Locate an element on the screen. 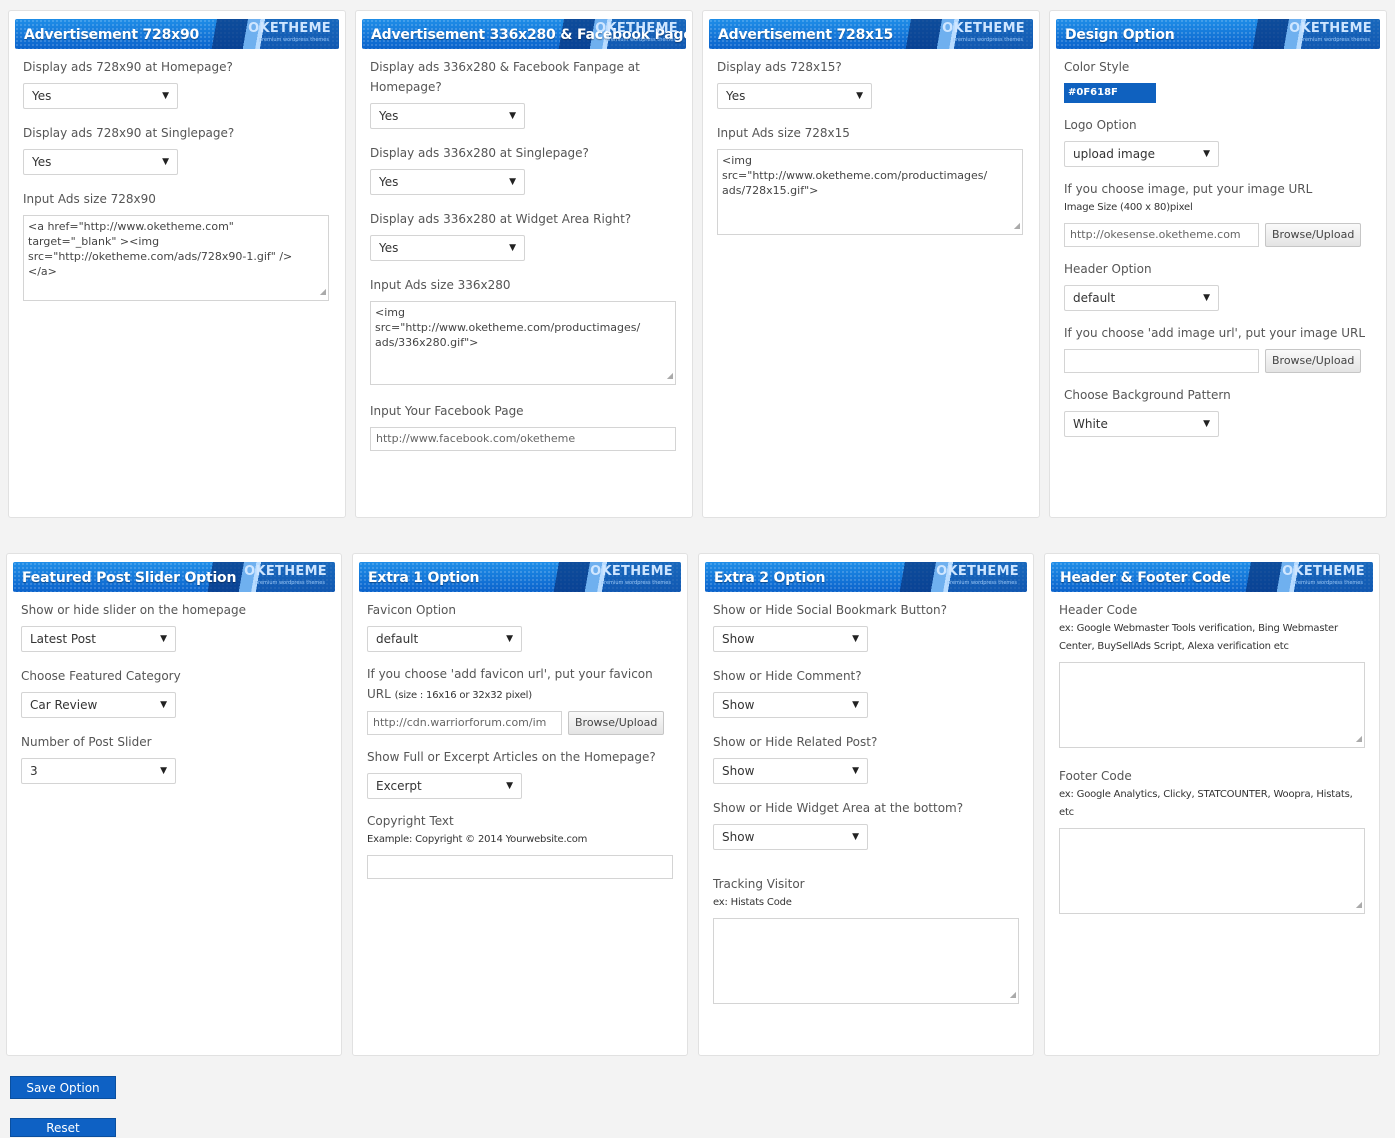 This screenshot has width=1395, height=1138. field-label: Display ads 728x90 at Singlepage? is located at coordinates (129, 133).